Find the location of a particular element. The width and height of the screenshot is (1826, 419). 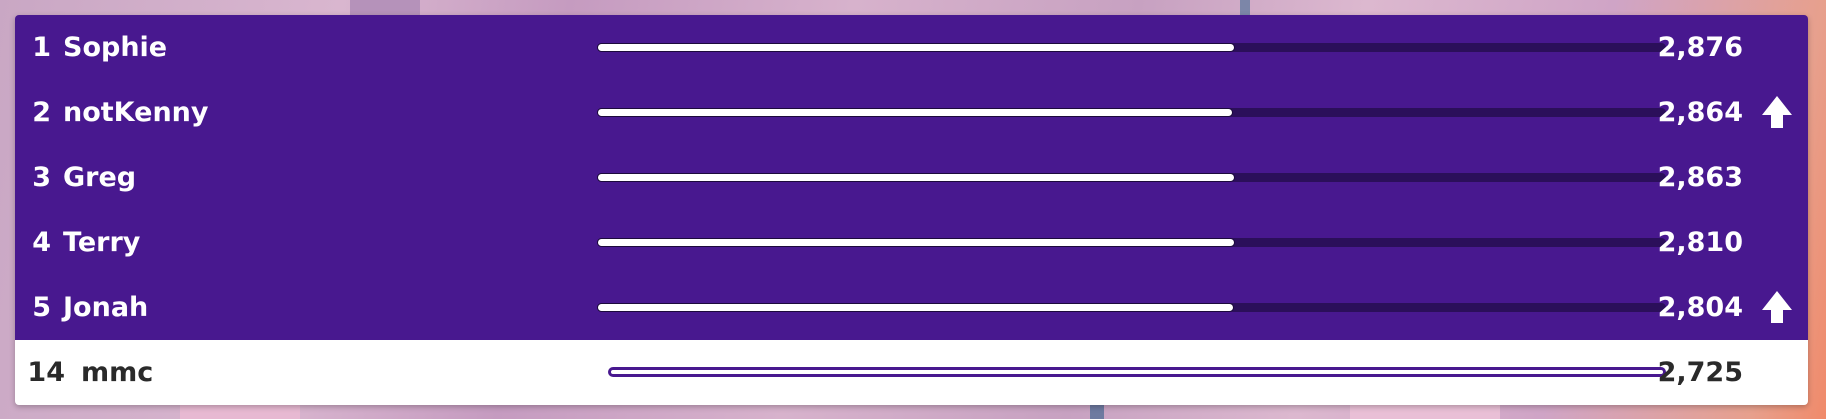

player-name: Terry is located at coordinates (102, 242).